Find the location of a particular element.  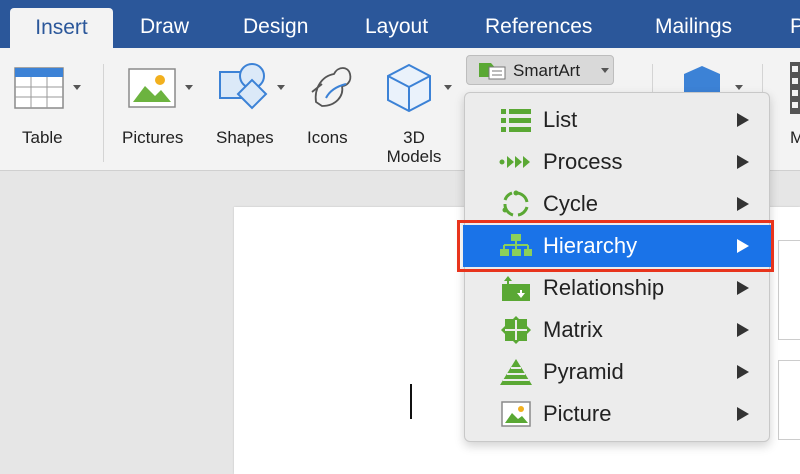

tab-insert: Insert is located at coordinates (61, 28).